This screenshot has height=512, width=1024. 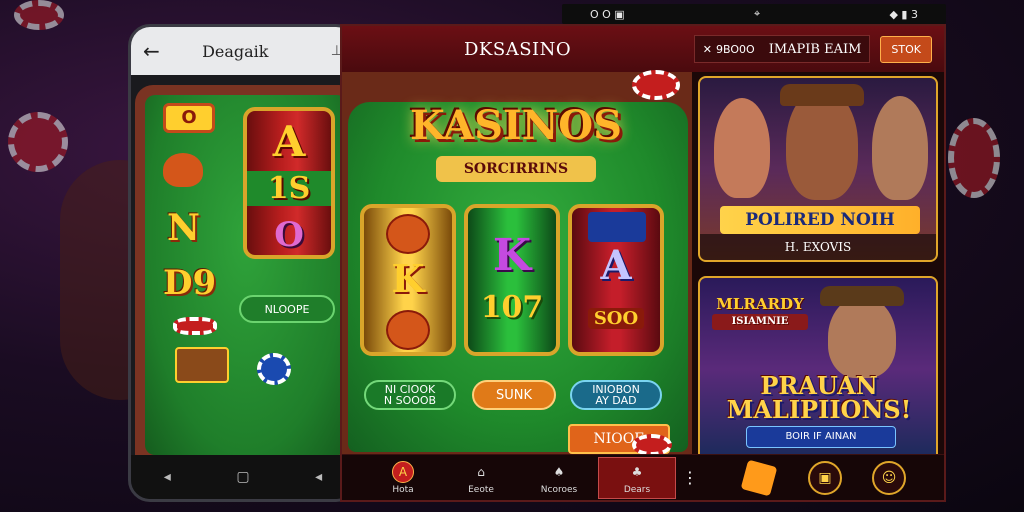 I want to click on app-bottom-nav: A Hota ⌂ Eeote ♠ Ncoroes ♣ Dears ⋮ ▣ ☺, so click(x=643, y=477).